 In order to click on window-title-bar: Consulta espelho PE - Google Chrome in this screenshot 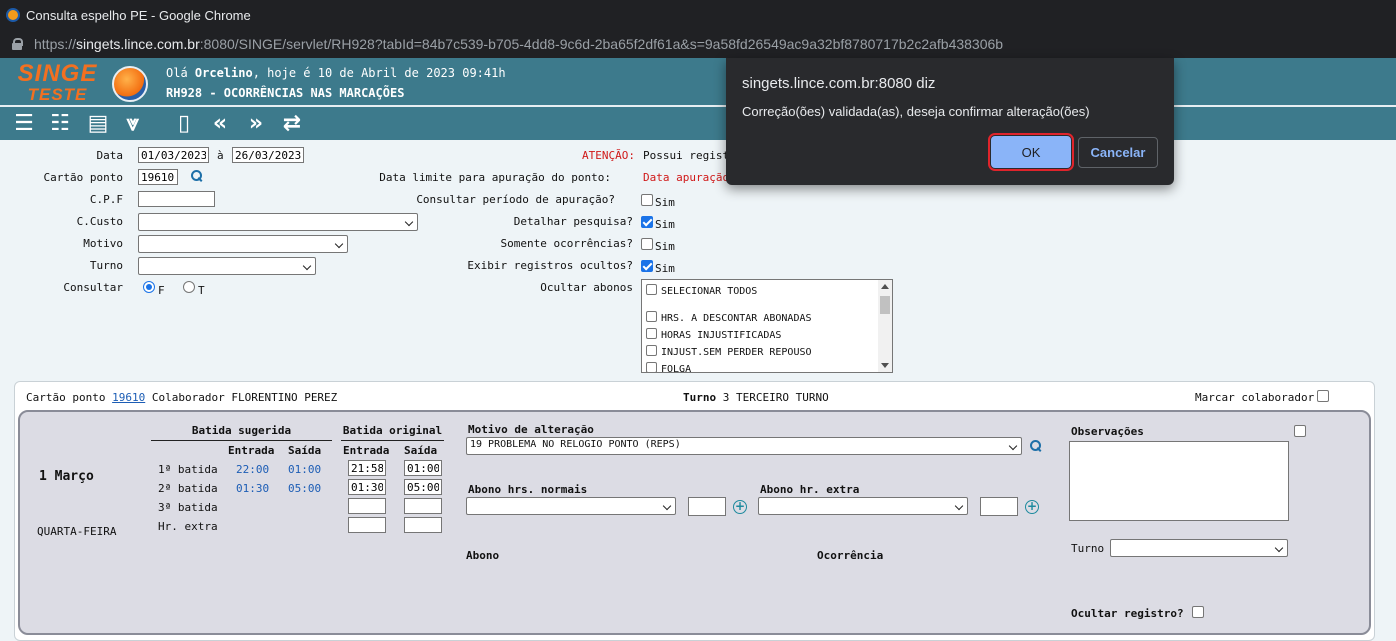, I will do `click(698, 15)`.